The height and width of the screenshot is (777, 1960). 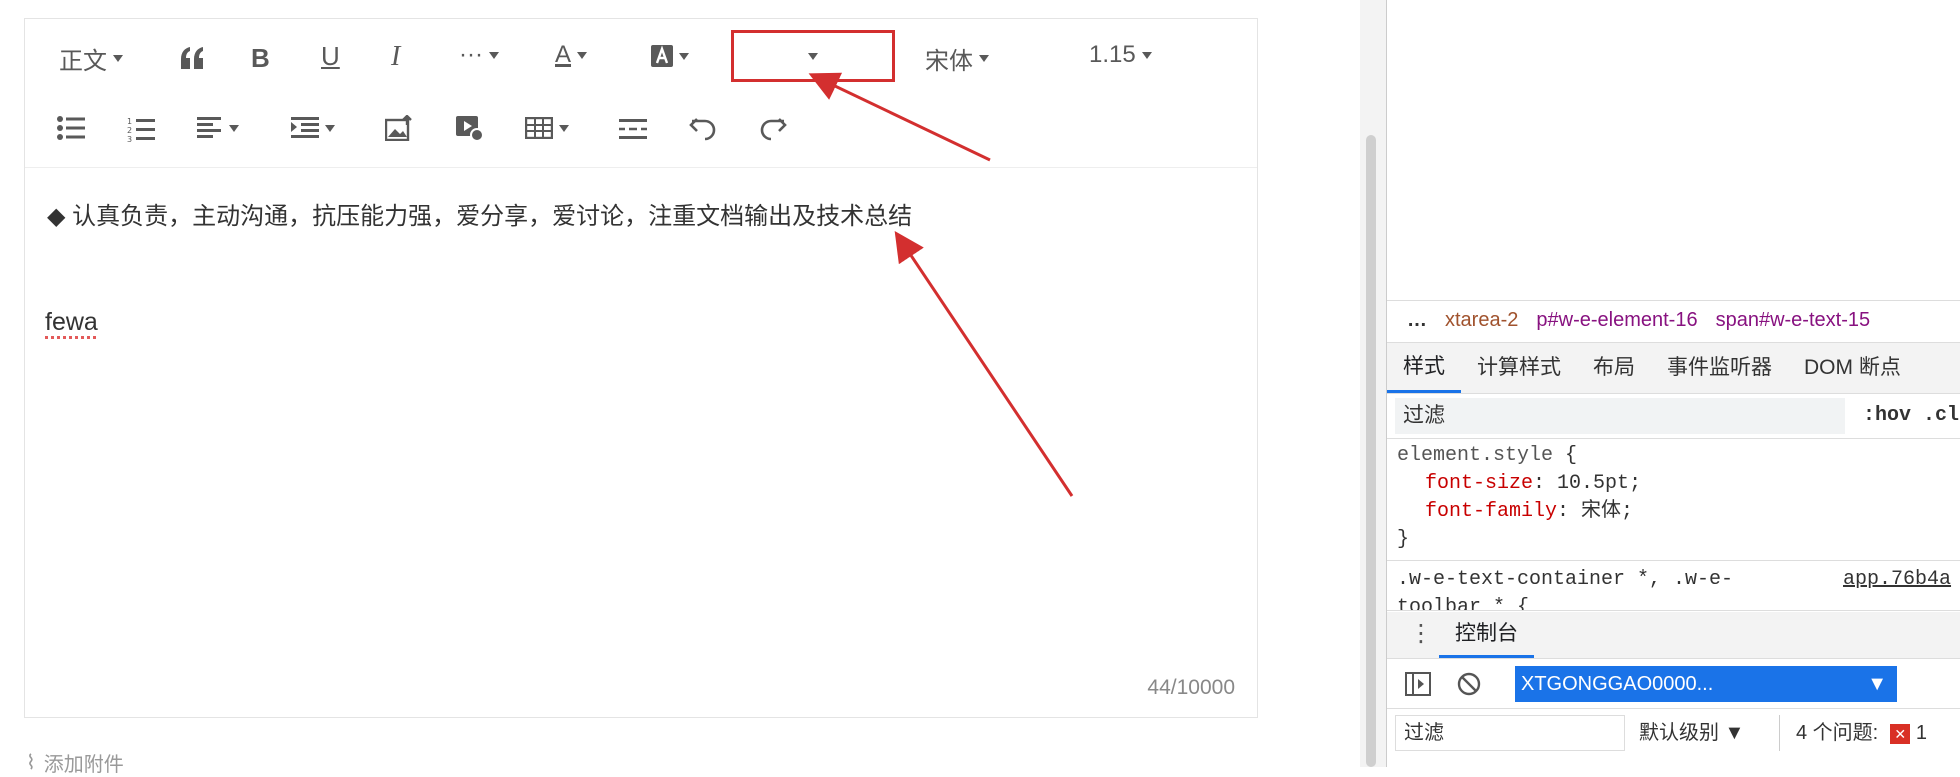 What do you see at coordinates (1793, 320) in the screenshot?
I see `breadcrumb-item: span#w-e-text-15` at bounding box center [1793, 320].